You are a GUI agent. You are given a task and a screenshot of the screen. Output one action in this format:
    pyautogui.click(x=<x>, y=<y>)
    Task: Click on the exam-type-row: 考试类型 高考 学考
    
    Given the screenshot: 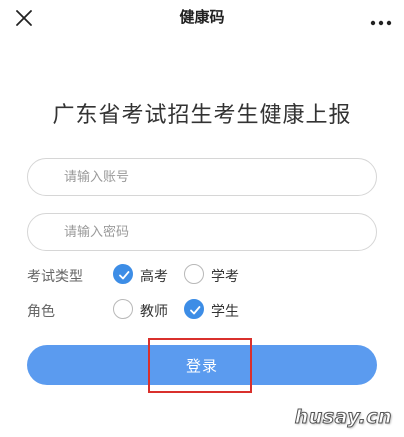 What is the action you would take?
    pyautogui.click(x=202, y=275)
    